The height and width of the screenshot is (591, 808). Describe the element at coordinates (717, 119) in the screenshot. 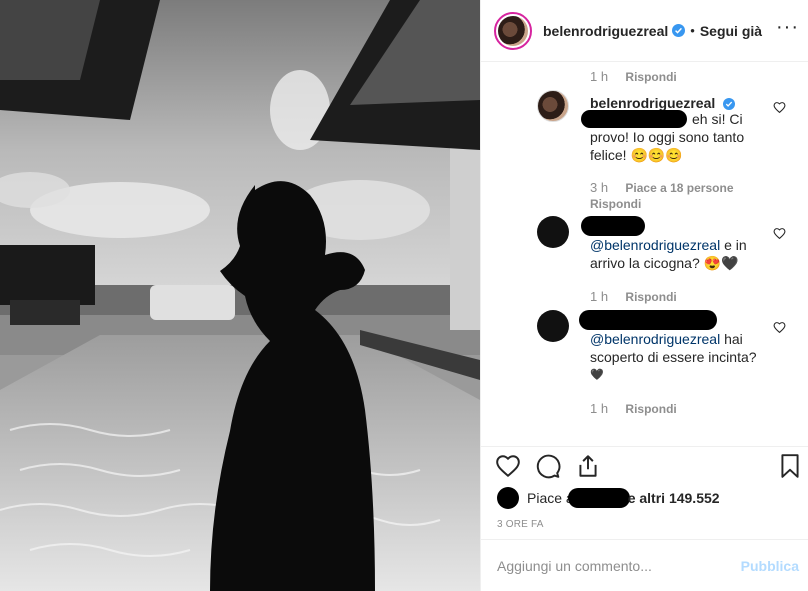

I see `comment-text-line: eh si! Ci` at that location.